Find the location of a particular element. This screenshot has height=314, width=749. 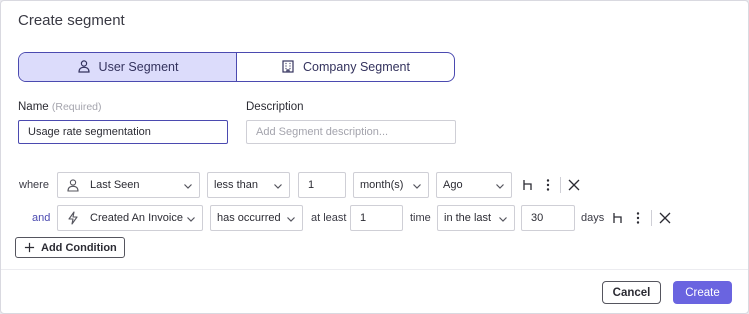

condition-2-value-unit: time is located at coordinates (420, 218).